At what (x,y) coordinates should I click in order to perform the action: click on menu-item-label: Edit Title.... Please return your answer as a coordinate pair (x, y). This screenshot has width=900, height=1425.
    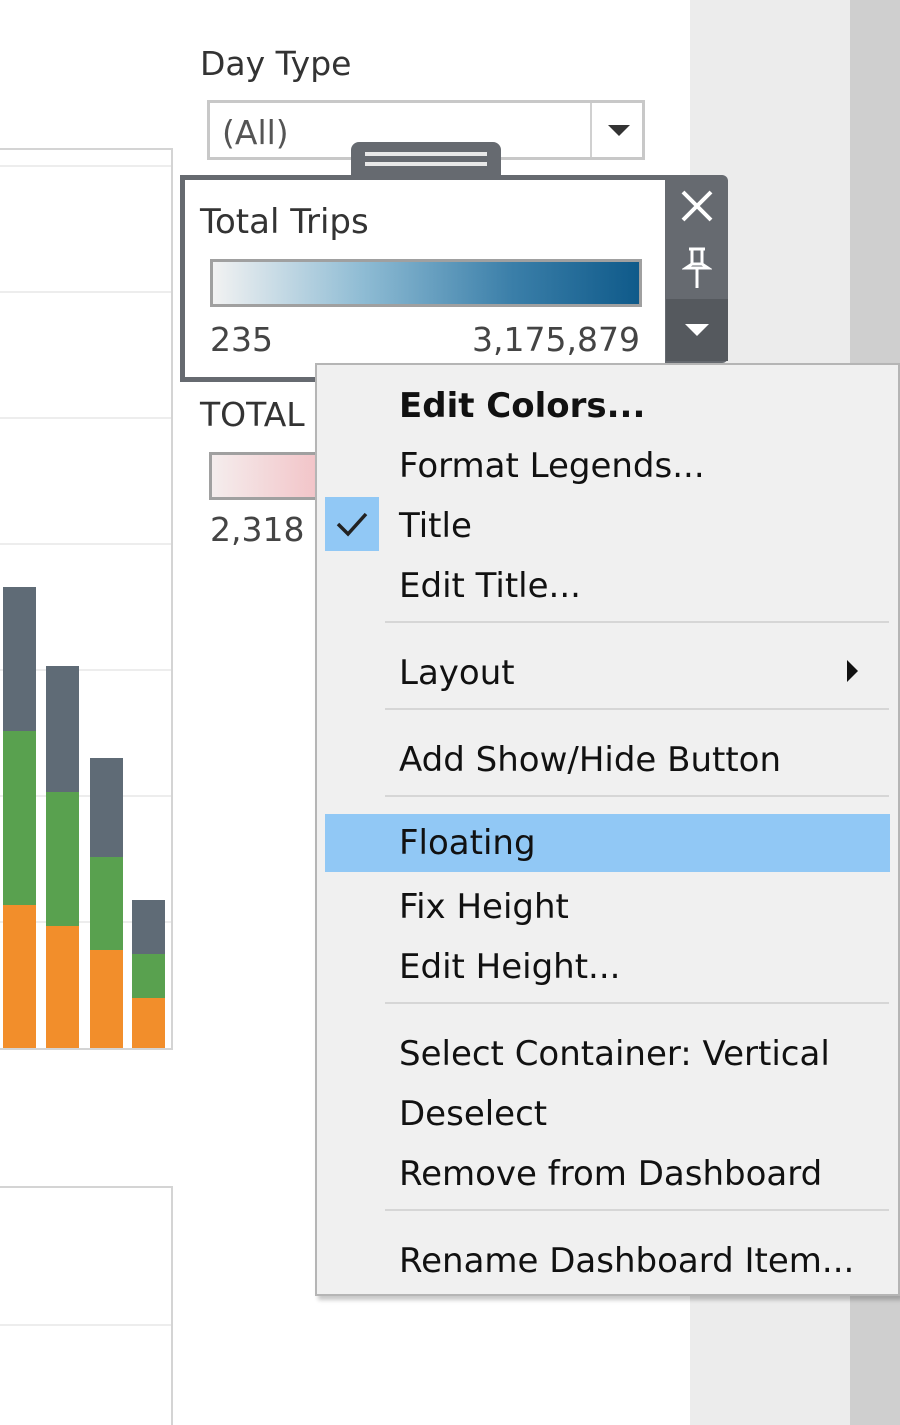
    Looking at the image, I should click on (490, 586).